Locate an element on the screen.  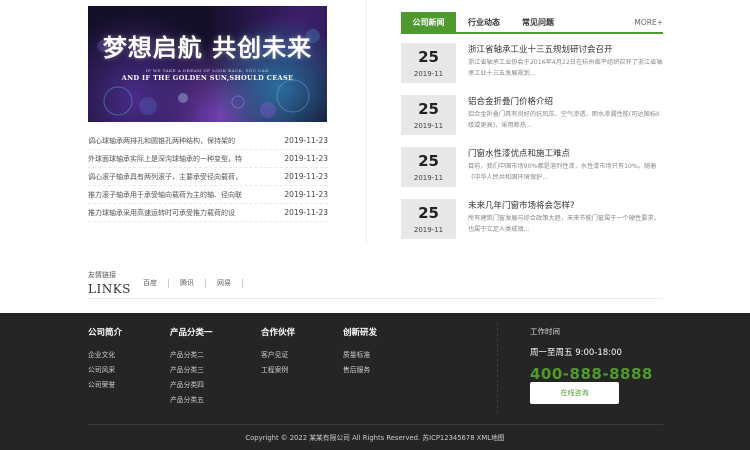
column-divider is located at coordinates (366, 122).